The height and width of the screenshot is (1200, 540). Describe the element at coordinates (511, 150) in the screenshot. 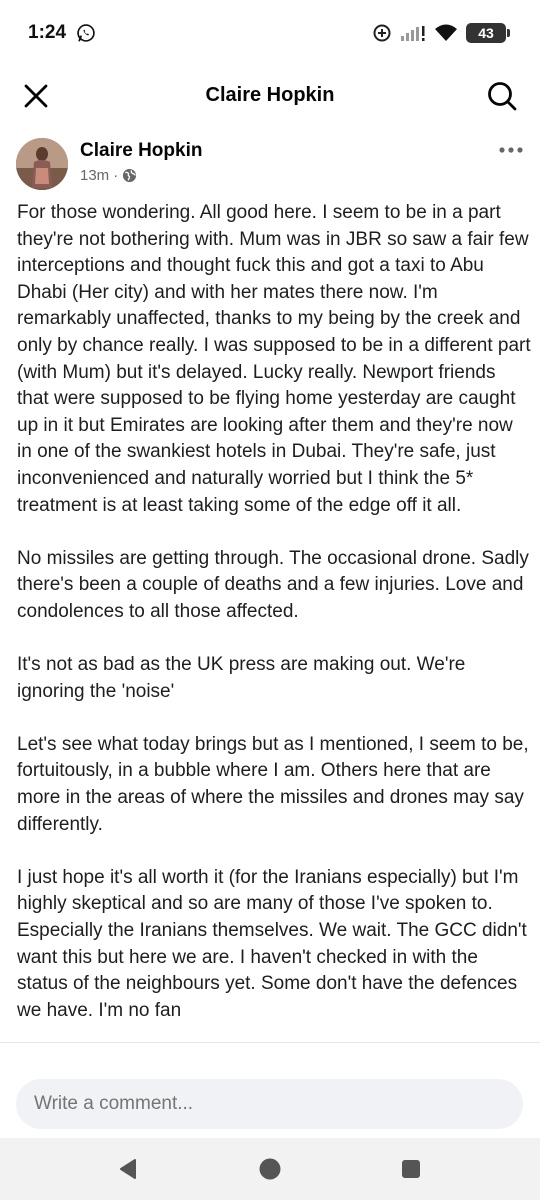

I see `more-options-icon` at that location.